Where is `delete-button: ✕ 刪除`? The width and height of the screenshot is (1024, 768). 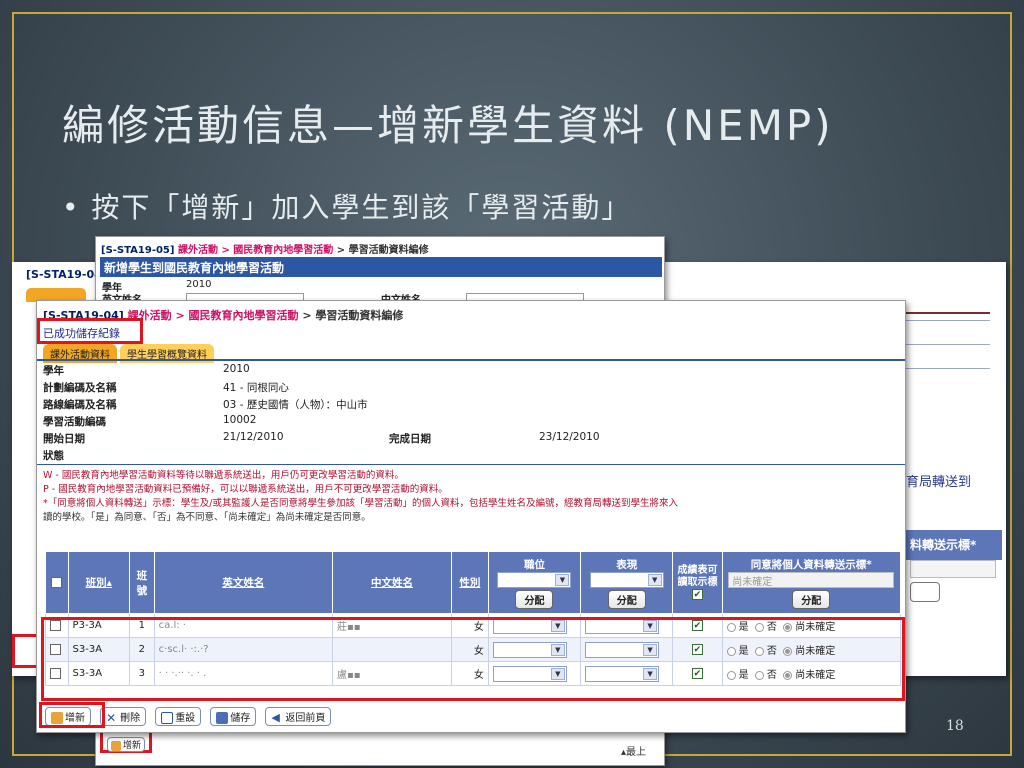 delete-button: ✕ 刪除 is located at coordinates (123, 716).